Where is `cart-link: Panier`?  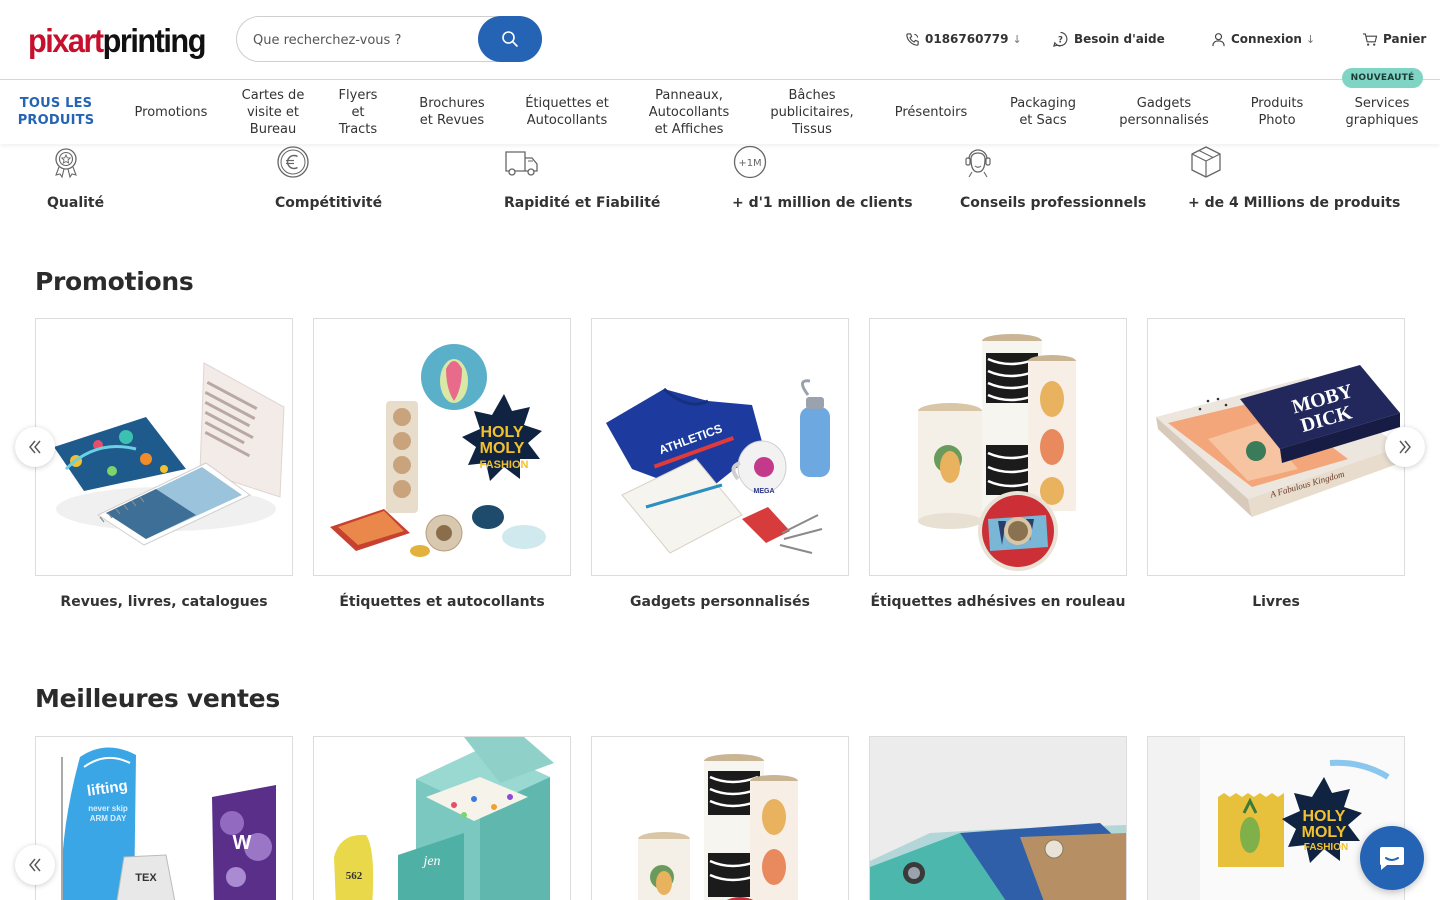 cart-link: Panier is located at coordinates (1394, 39).